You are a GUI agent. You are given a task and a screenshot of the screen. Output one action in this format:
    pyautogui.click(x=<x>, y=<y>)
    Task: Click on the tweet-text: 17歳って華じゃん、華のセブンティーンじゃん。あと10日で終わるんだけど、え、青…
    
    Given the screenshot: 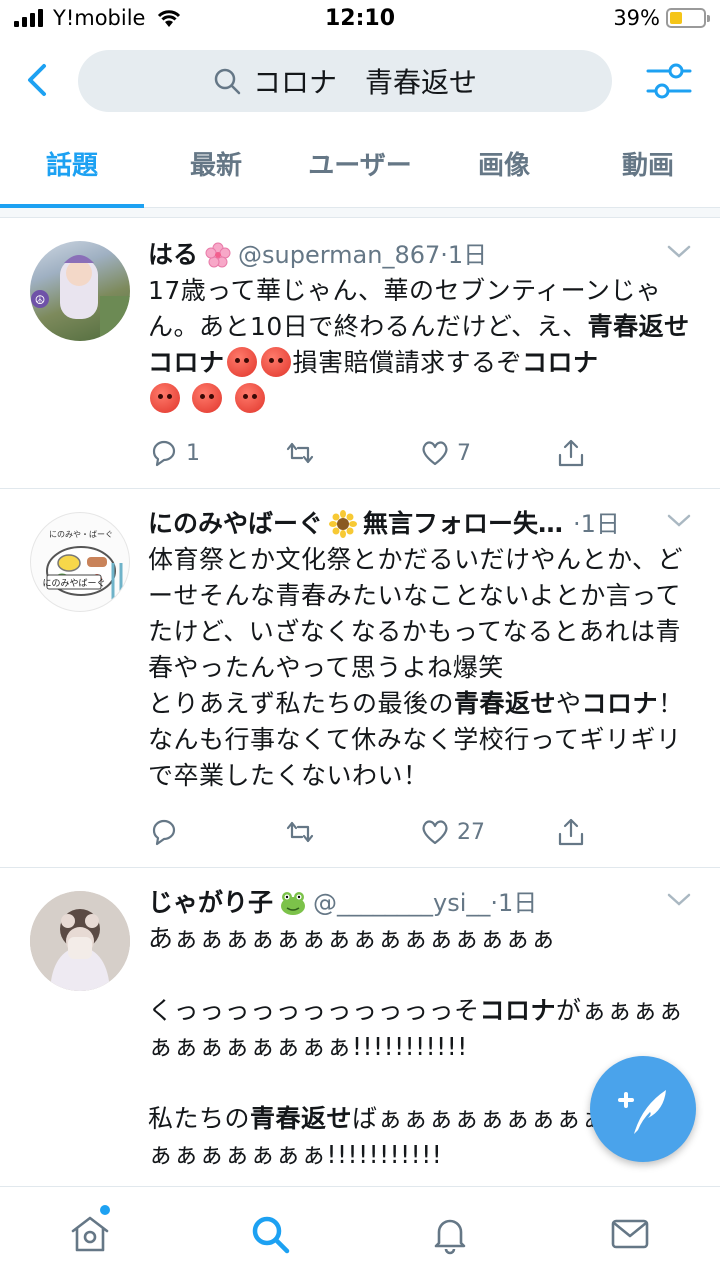 What is the action you would take?
    pyautogui.click(x=424, y=345)
    